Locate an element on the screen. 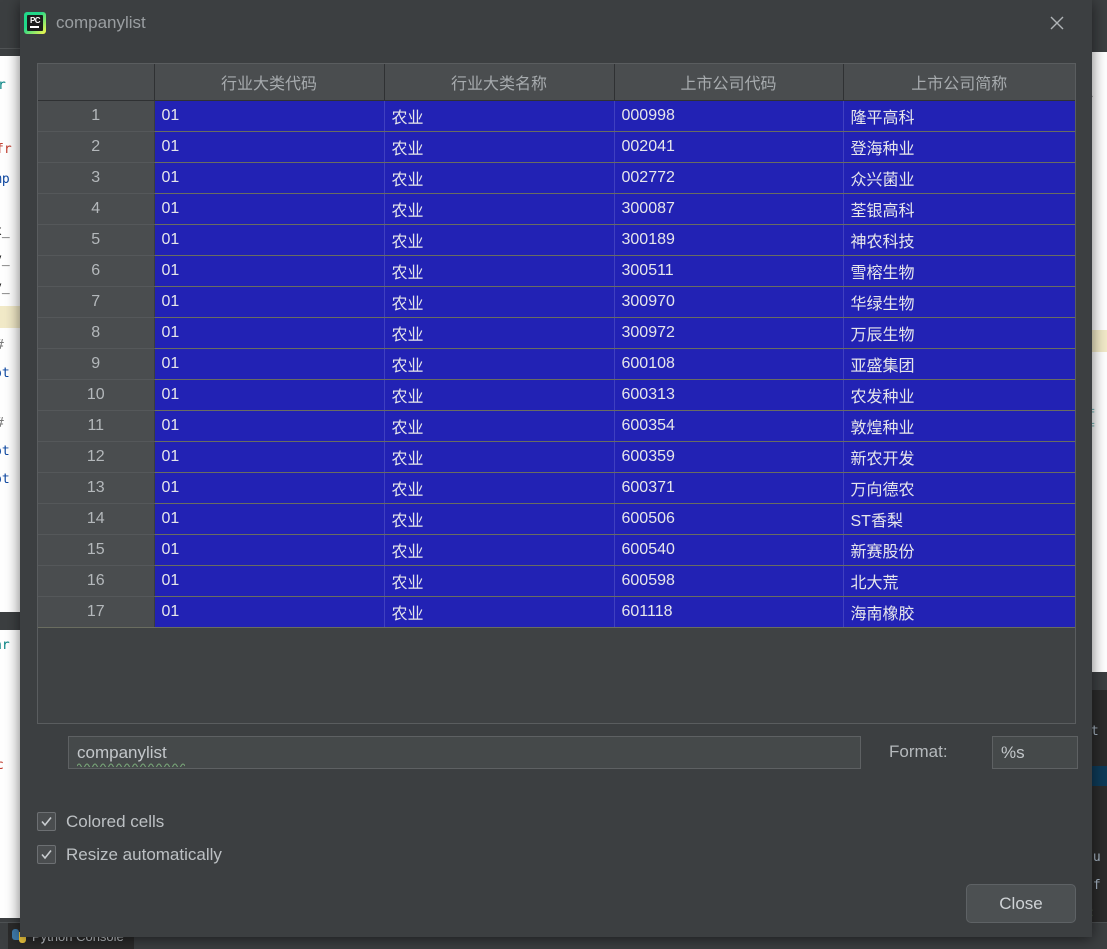 The height and width of the screenshot is (949, 1107). table-row: 4 01 农业 300087 荃银高科 is located at coordinates (556, 209).